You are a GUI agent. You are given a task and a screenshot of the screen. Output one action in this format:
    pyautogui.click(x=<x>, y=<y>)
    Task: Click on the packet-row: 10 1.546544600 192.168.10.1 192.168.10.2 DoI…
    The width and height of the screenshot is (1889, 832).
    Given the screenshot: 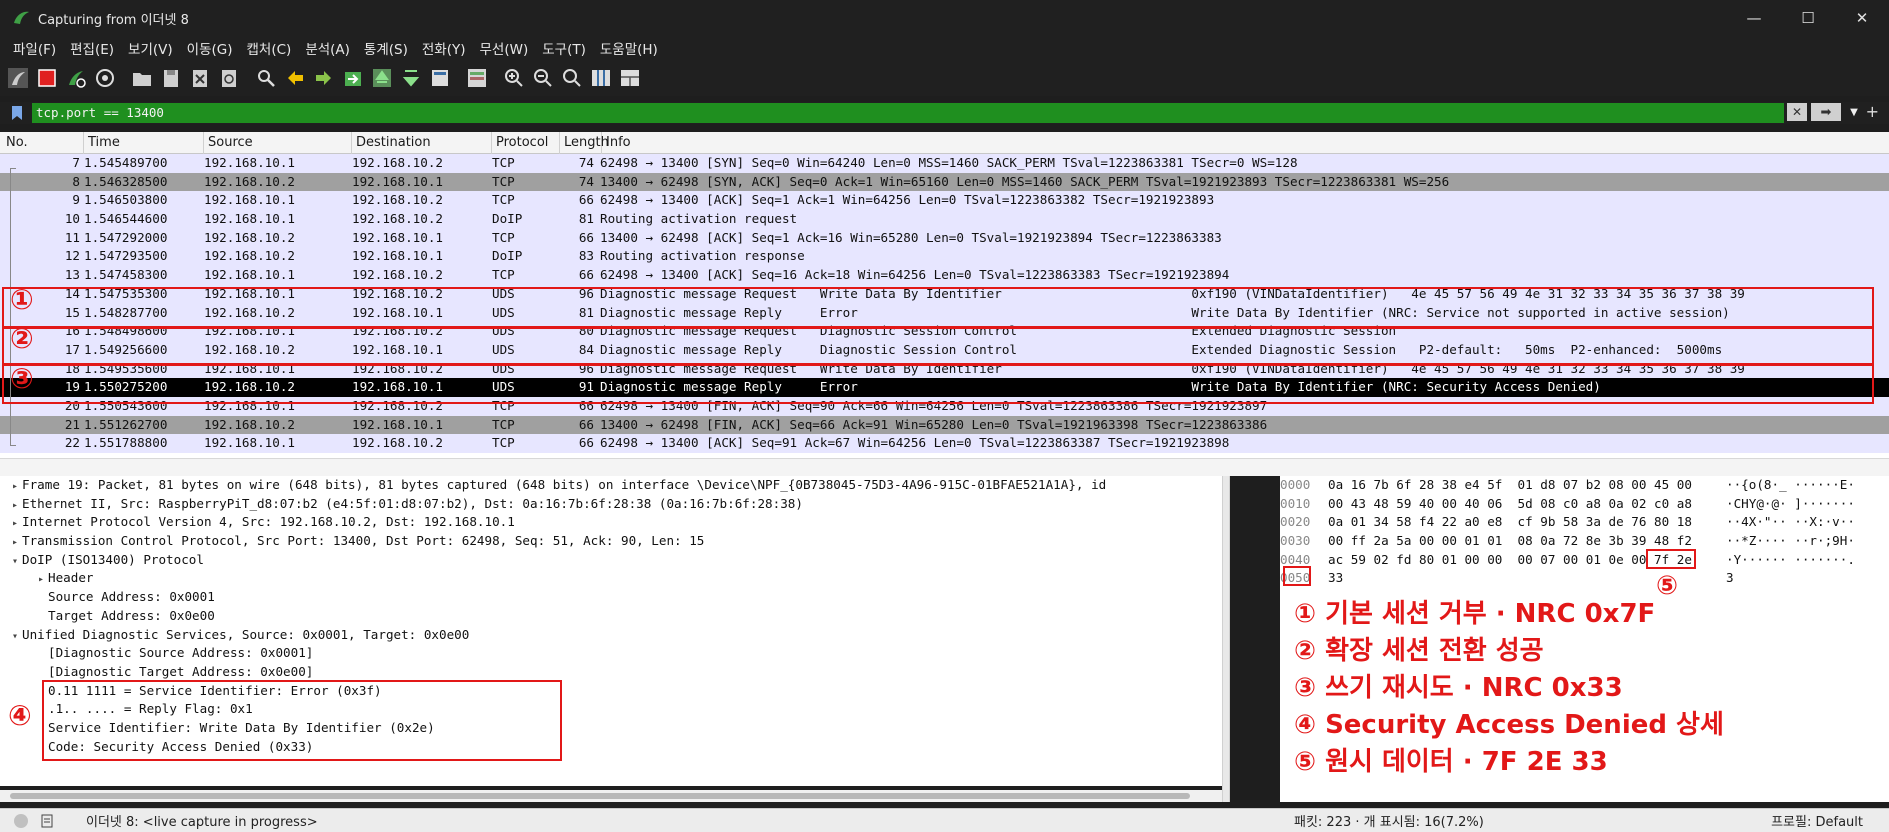 What is the action you would take?
    pyautogui.click(x=944, y=219)
    